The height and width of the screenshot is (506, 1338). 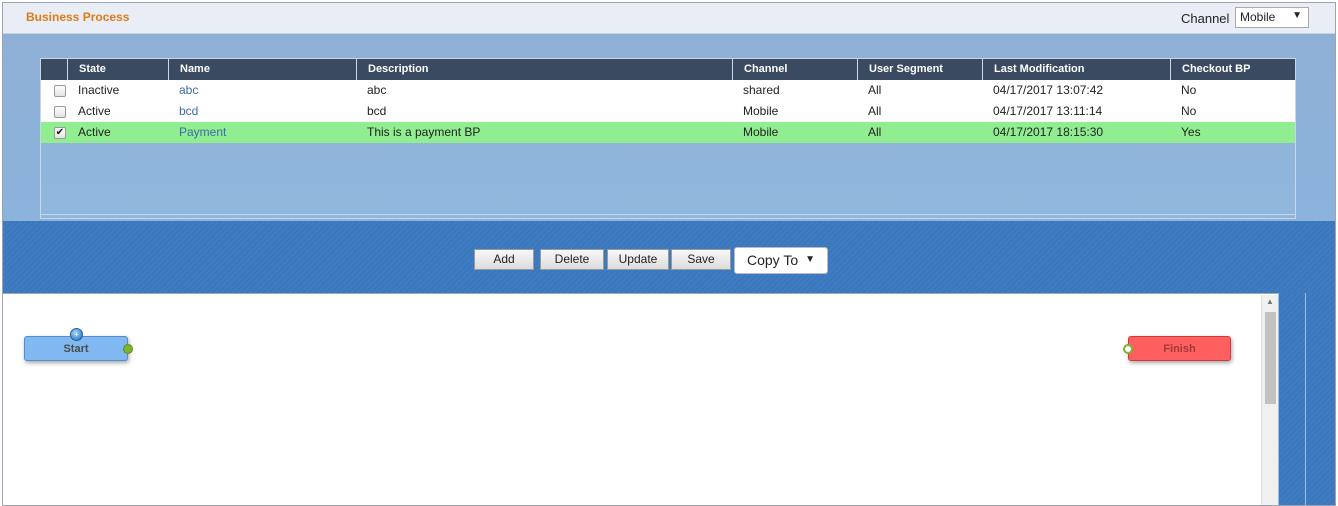 I want to click on add-button: Add, so click(x=504, y=259).